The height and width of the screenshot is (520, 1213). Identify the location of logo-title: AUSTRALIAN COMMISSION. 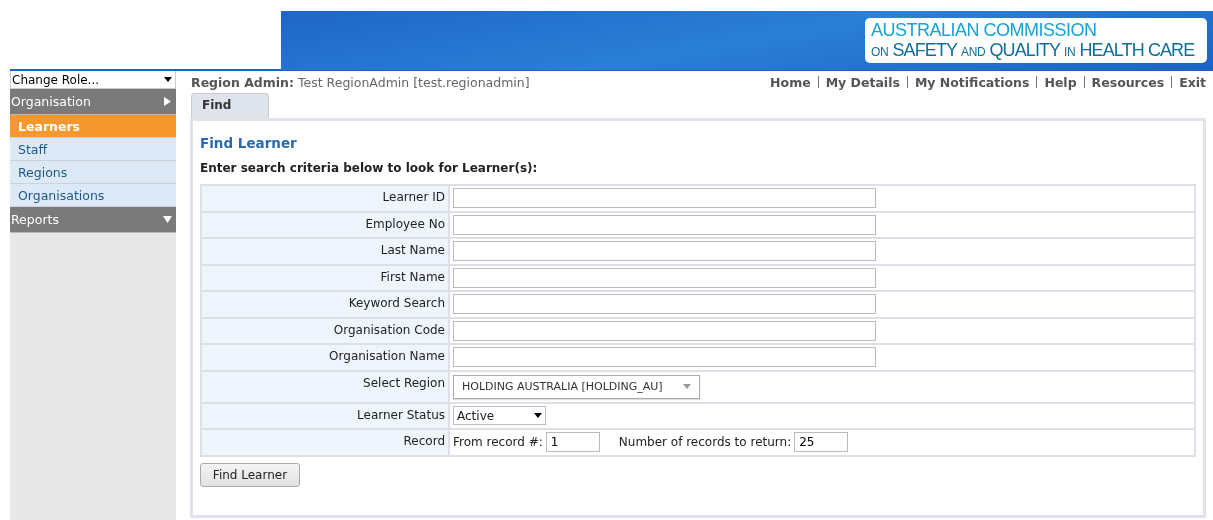
(984, 30).